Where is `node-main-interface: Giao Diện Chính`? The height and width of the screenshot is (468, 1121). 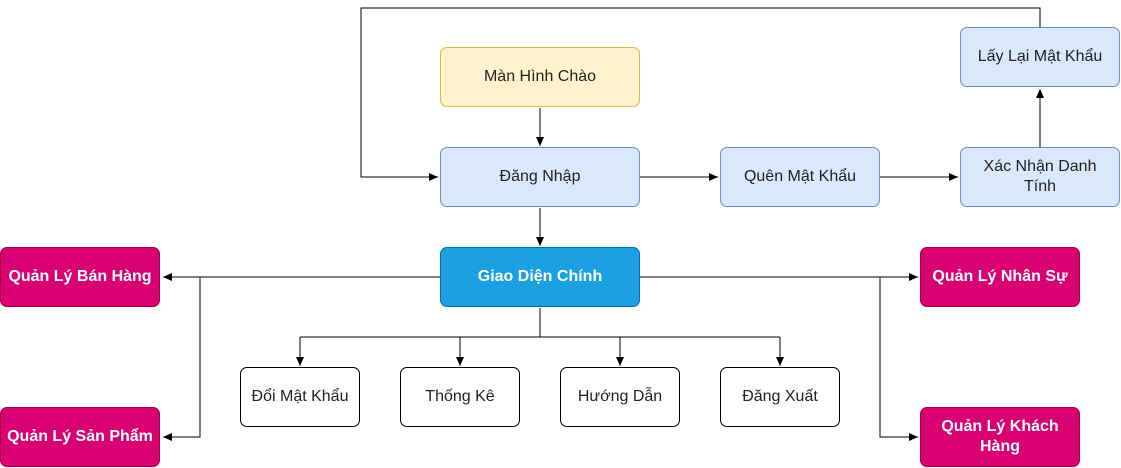 node-main-interface: Giao Diện Chính is located at coordinates (540, 277).